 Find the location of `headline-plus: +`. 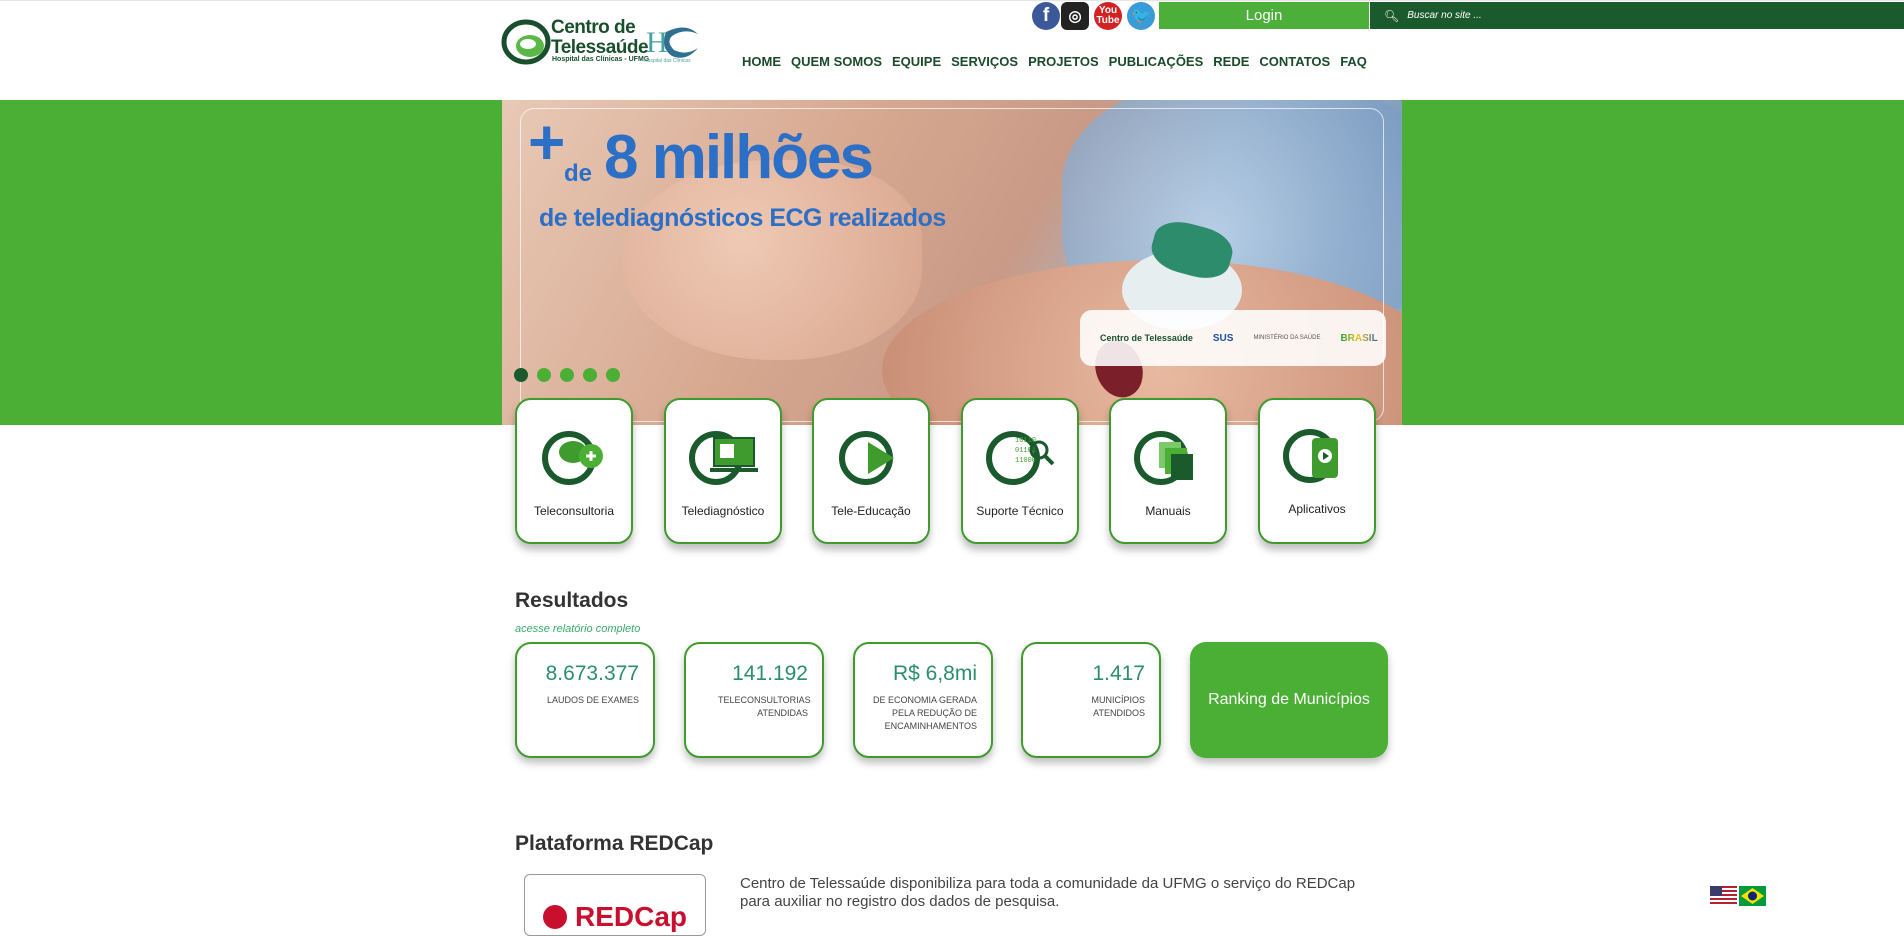

headline-plus: + is located at coordinates (547, 142).